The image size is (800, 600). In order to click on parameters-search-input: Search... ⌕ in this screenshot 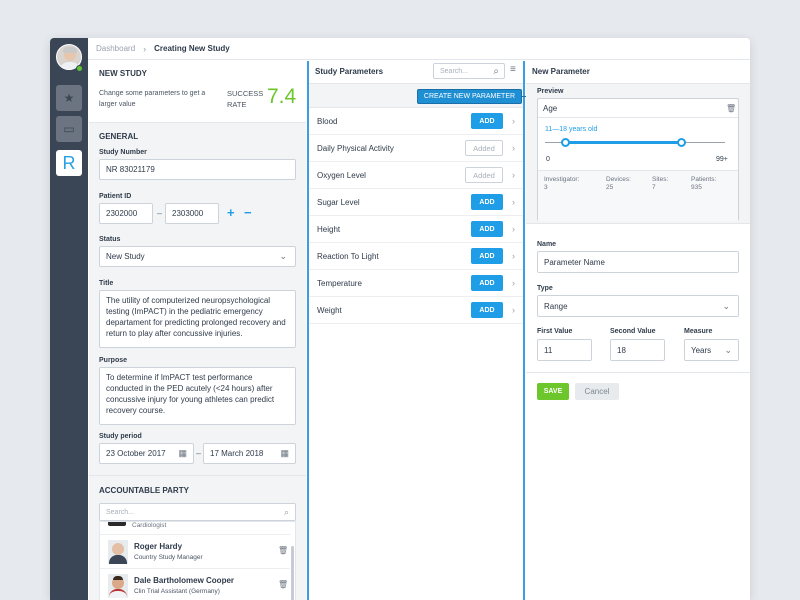, I will do `click(469, 71)`.